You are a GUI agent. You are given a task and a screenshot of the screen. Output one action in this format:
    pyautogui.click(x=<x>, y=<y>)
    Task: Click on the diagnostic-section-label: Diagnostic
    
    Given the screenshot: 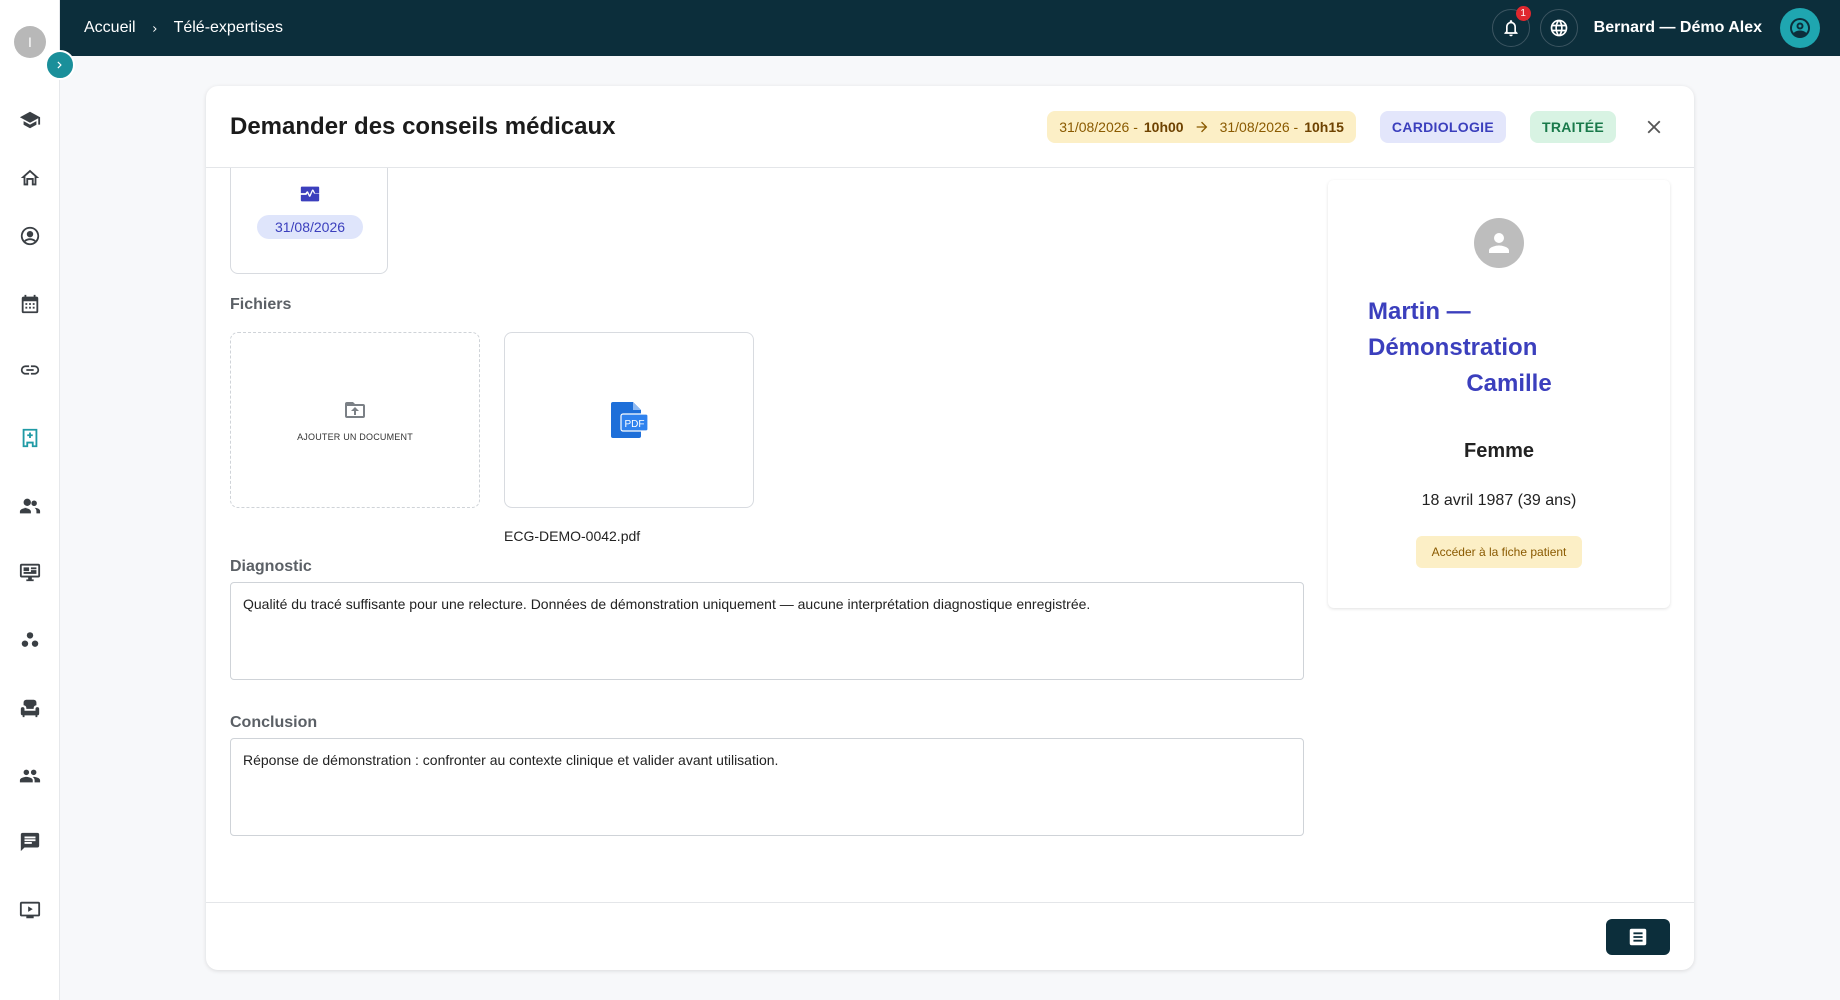 What is the action you would take?
    pyautogui.click(x=271, y=566)
    